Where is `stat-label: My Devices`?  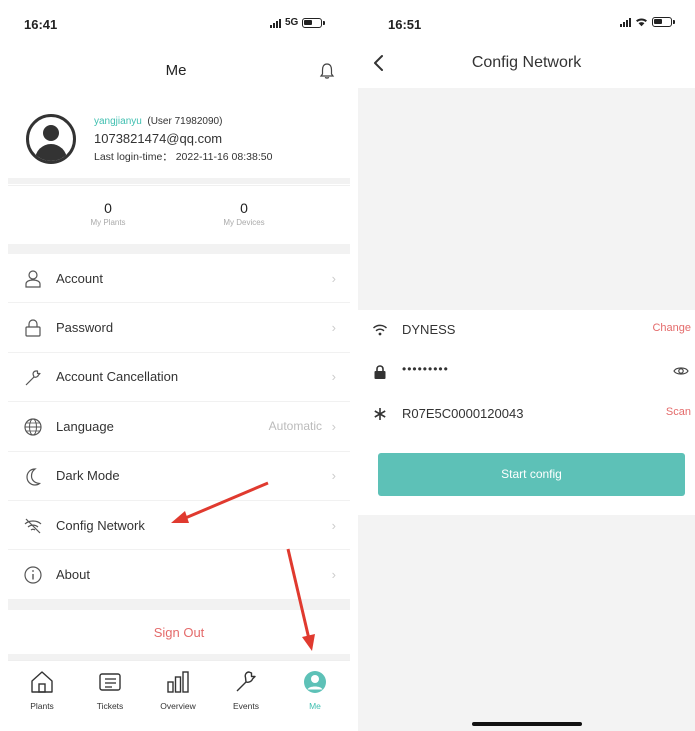
stat-label: My Devices is located at coordinates (244, 222).